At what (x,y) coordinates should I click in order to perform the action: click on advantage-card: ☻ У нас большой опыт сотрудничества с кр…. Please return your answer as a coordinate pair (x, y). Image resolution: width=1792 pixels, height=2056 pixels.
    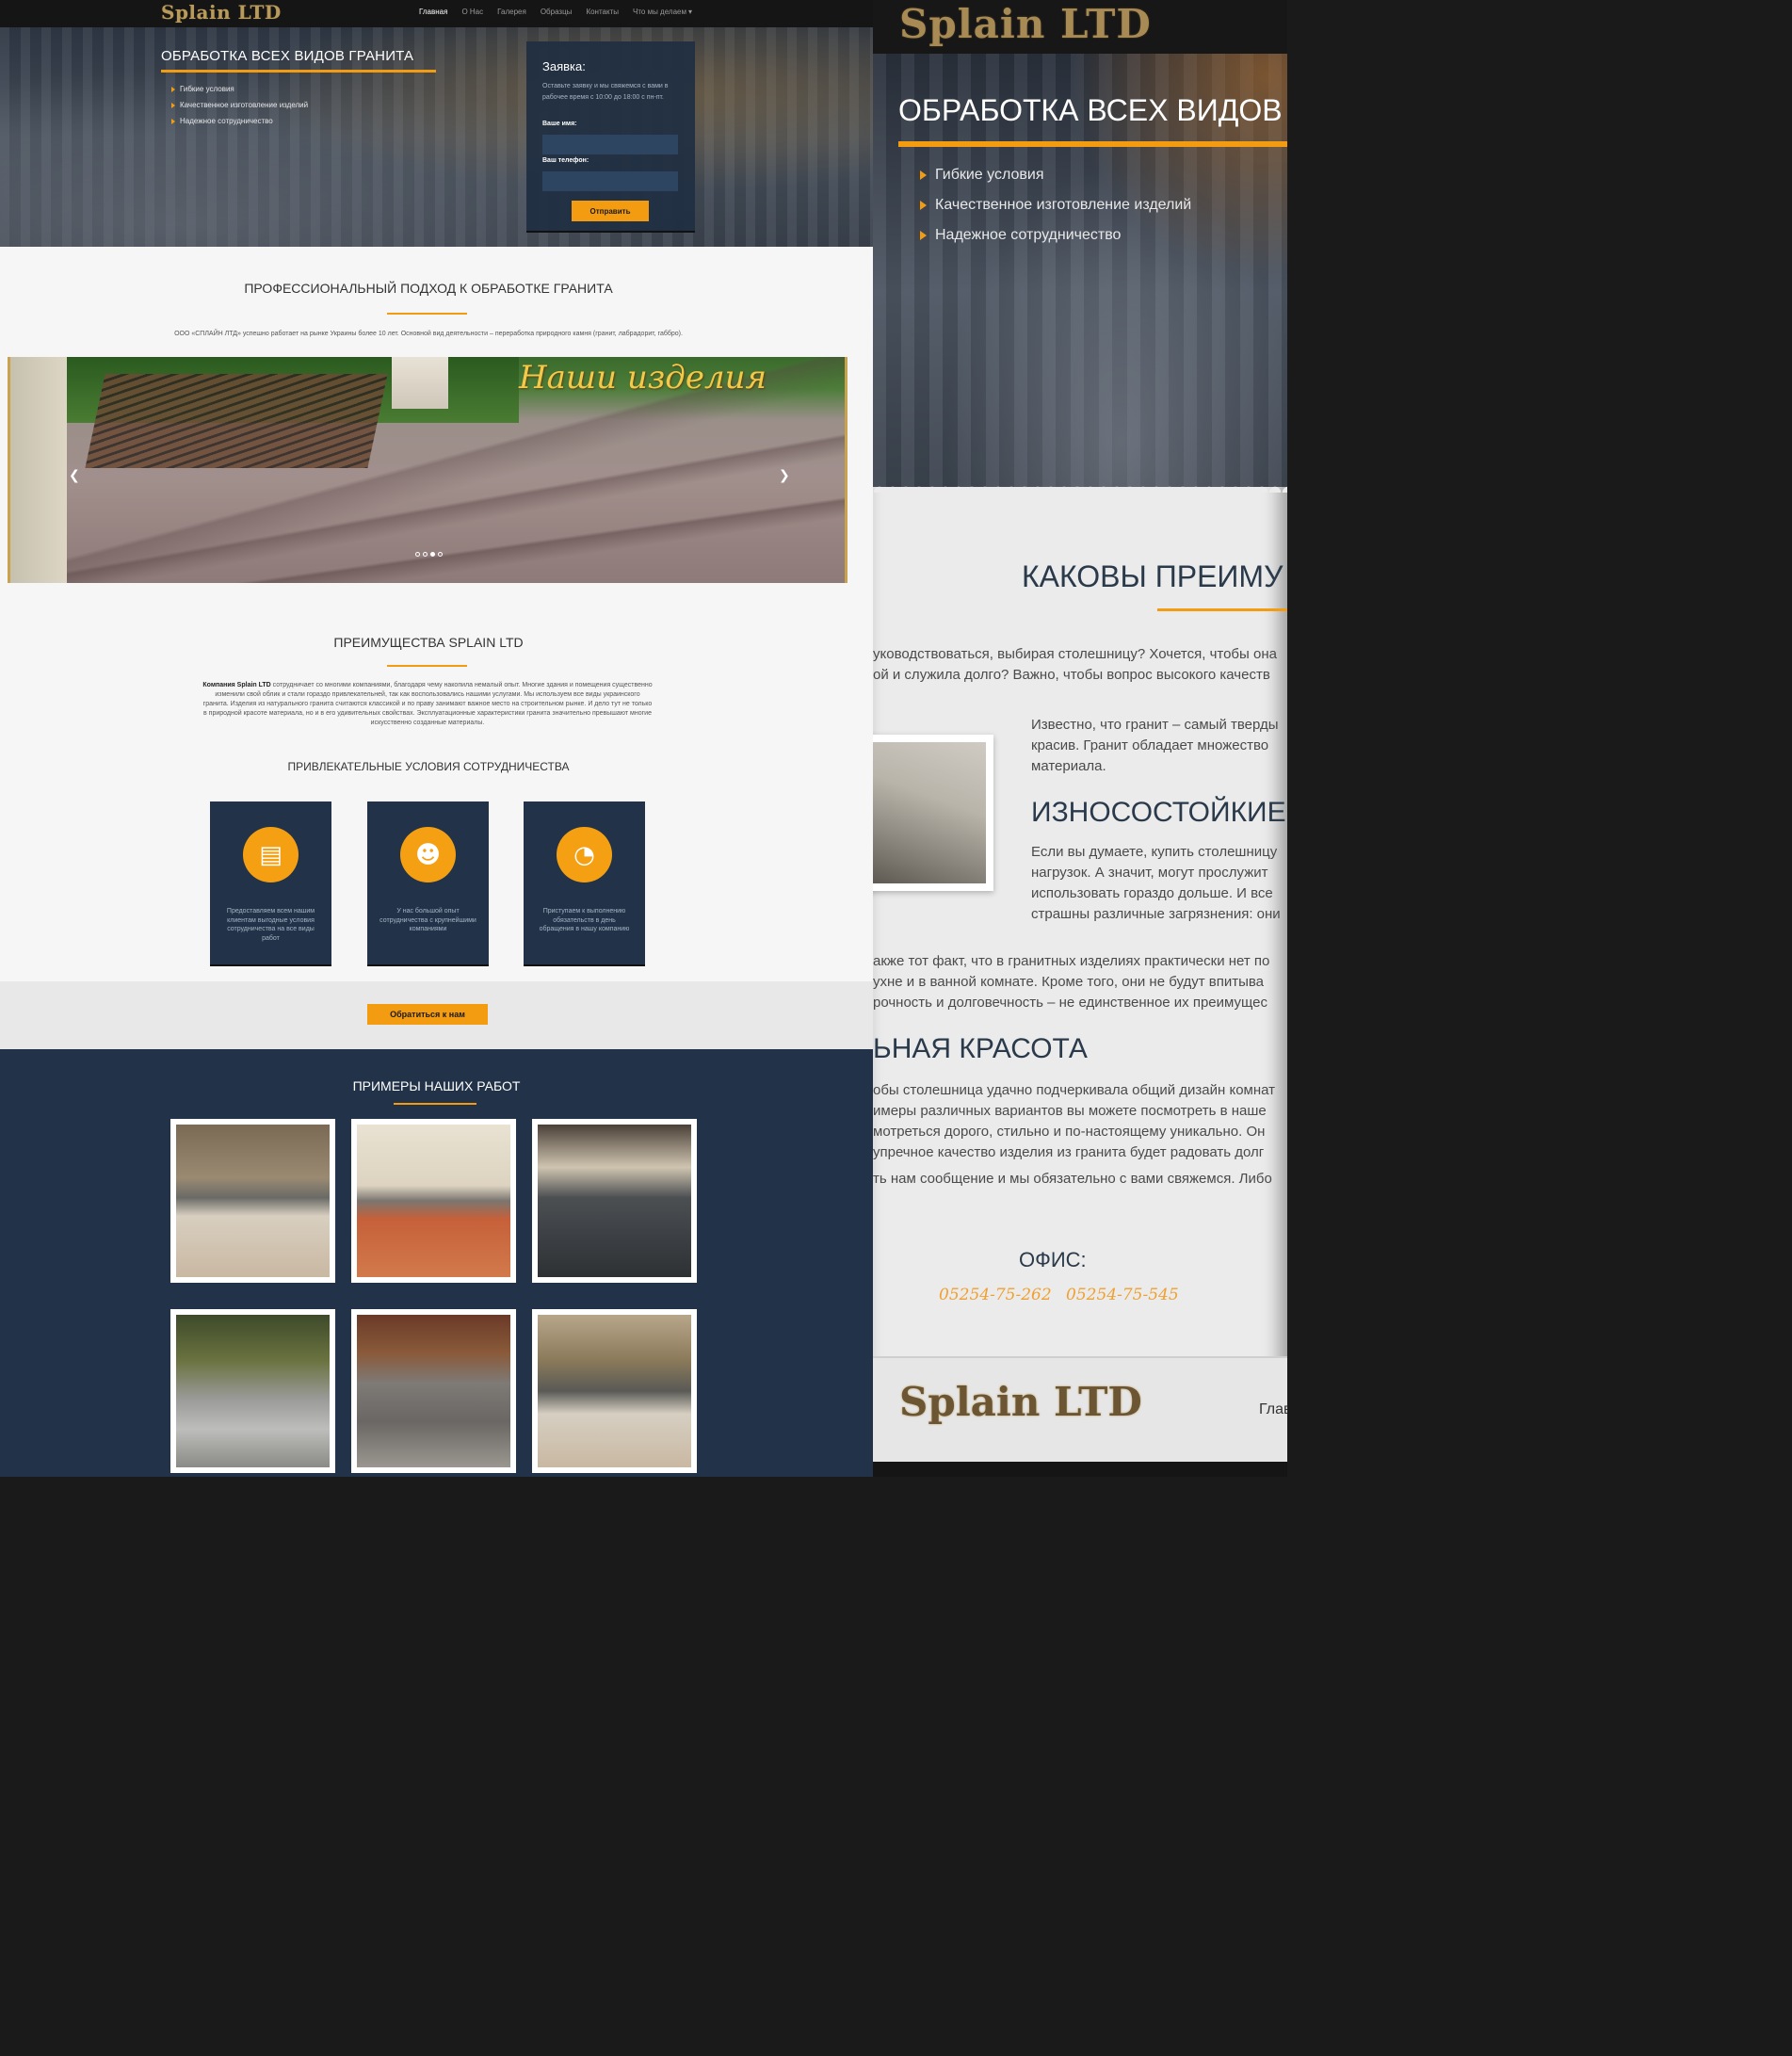
    Looking at the image, I should click on (428, 883).